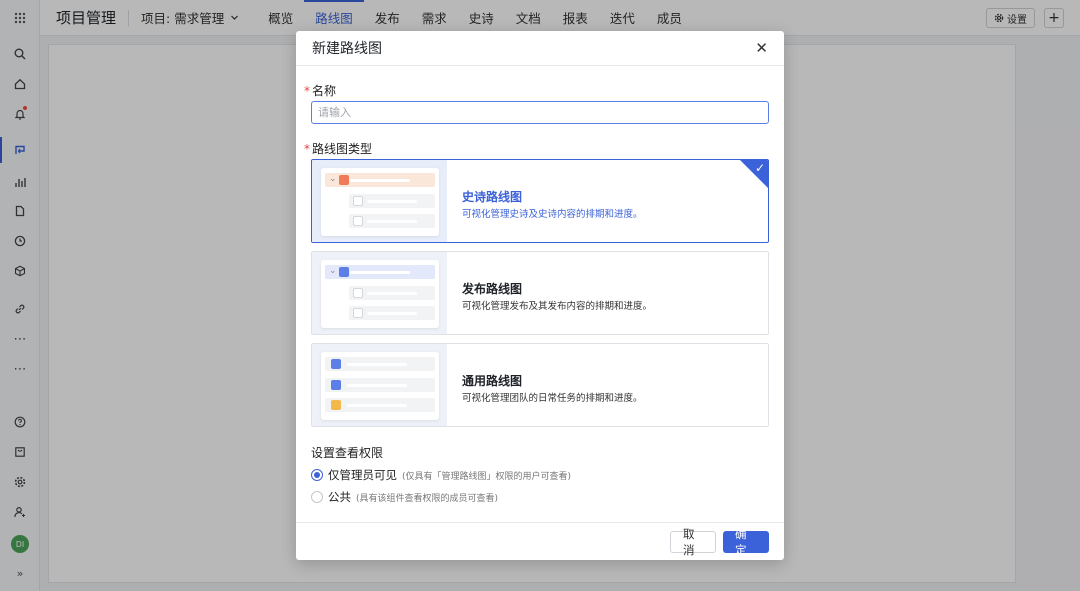 Image resolution: width=1080 pixels, height=591 pixels. Describe the element at coordinates (379, 201) in the screenshot. I see `epic-preview-image: ⌄` at that location.